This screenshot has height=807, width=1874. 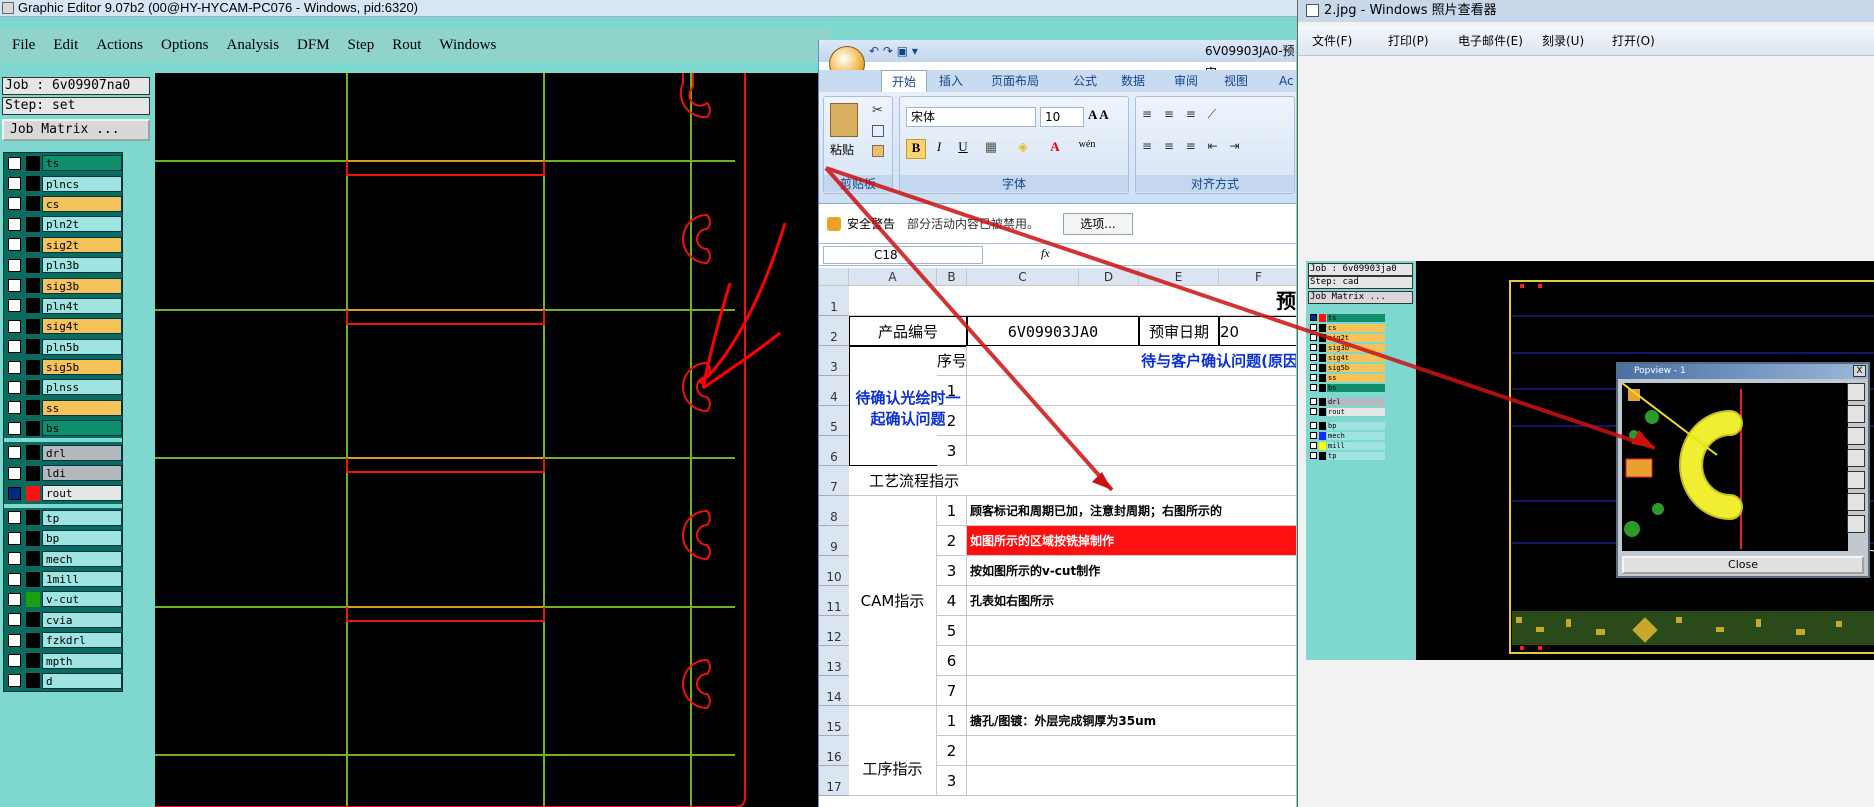 I want to click on tab-page-layout: 页面布局, so click(x=1015, y=81).